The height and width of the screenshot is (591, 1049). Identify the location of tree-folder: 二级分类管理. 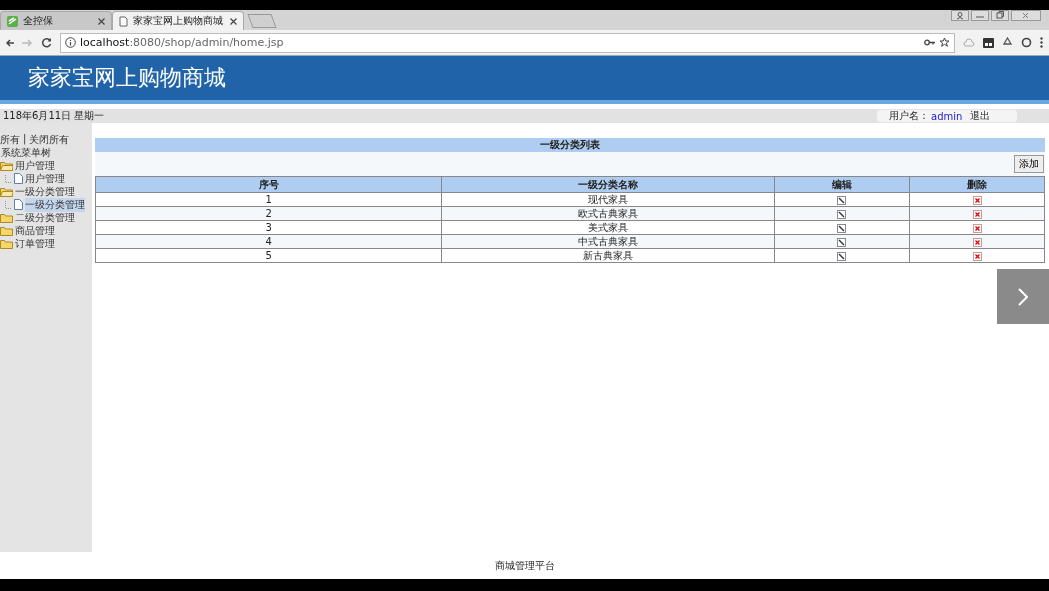
(45, 217).